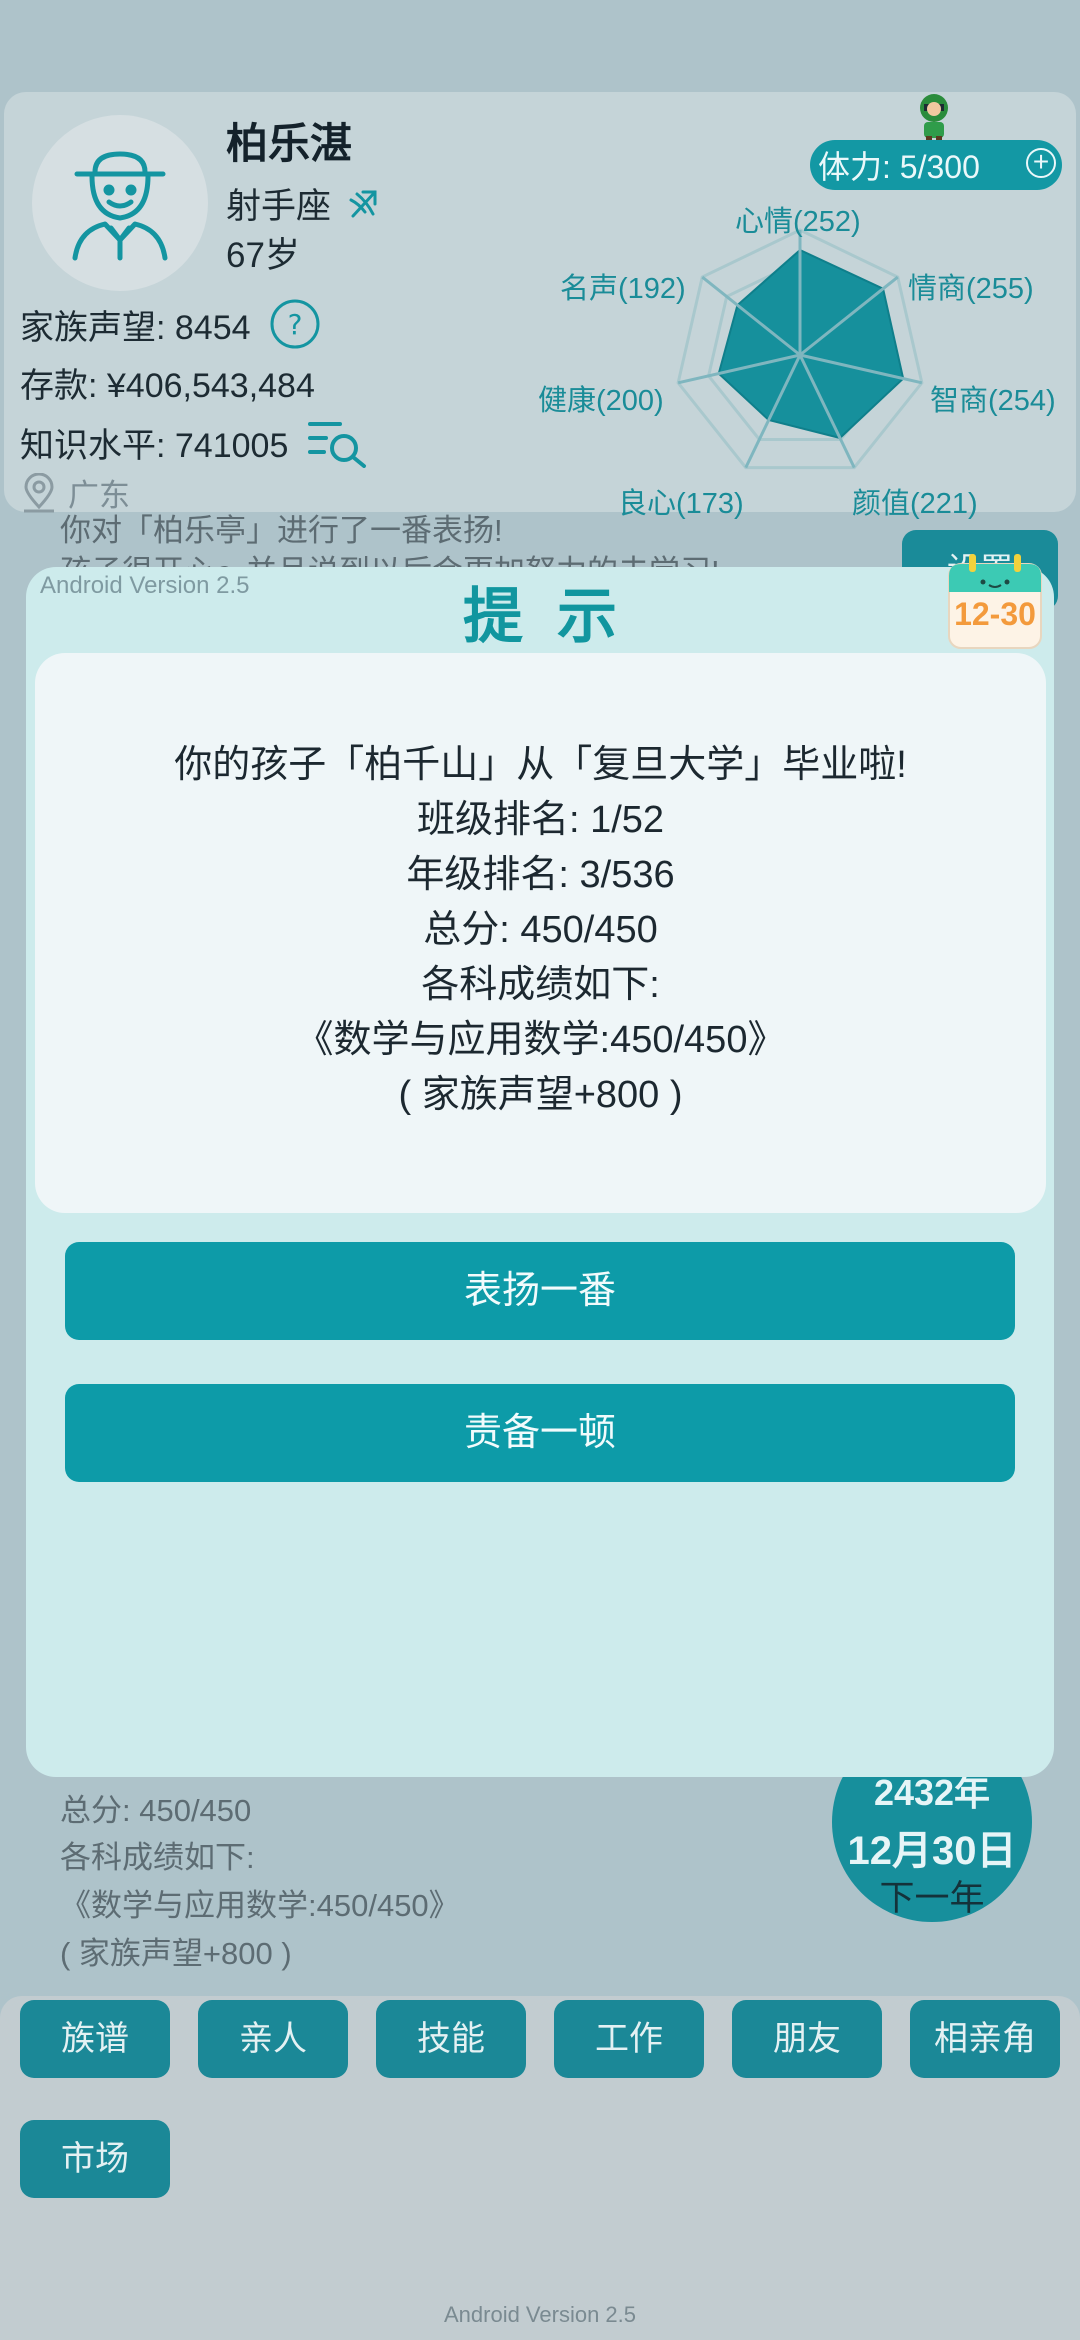 The image size is (1080, 2340). What do you see at coordinates (156, 1810) in the screenshot?
I see `log-line: 总分: 450/450` at bounding box center [156, 1810].